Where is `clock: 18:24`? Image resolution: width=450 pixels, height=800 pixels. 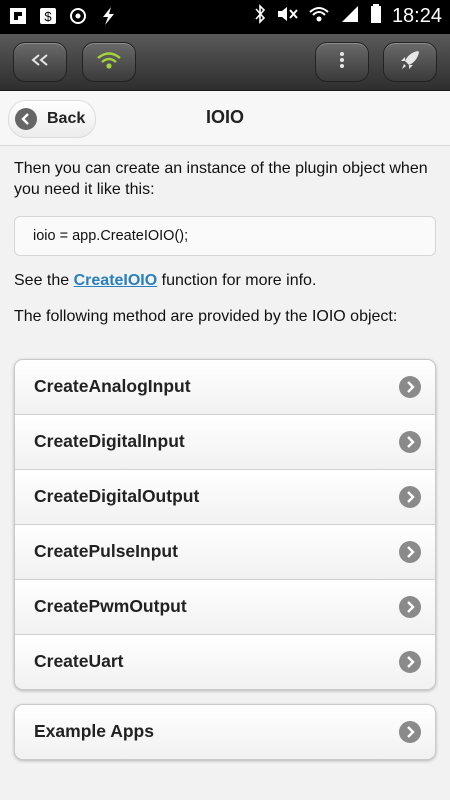 clock: 18:24 is located at coordinates (416, 16).